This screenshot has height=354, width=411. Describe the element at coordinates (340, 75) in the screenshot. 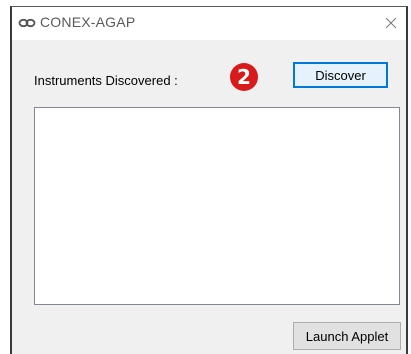

I see `discover-button: Discover` at that location.